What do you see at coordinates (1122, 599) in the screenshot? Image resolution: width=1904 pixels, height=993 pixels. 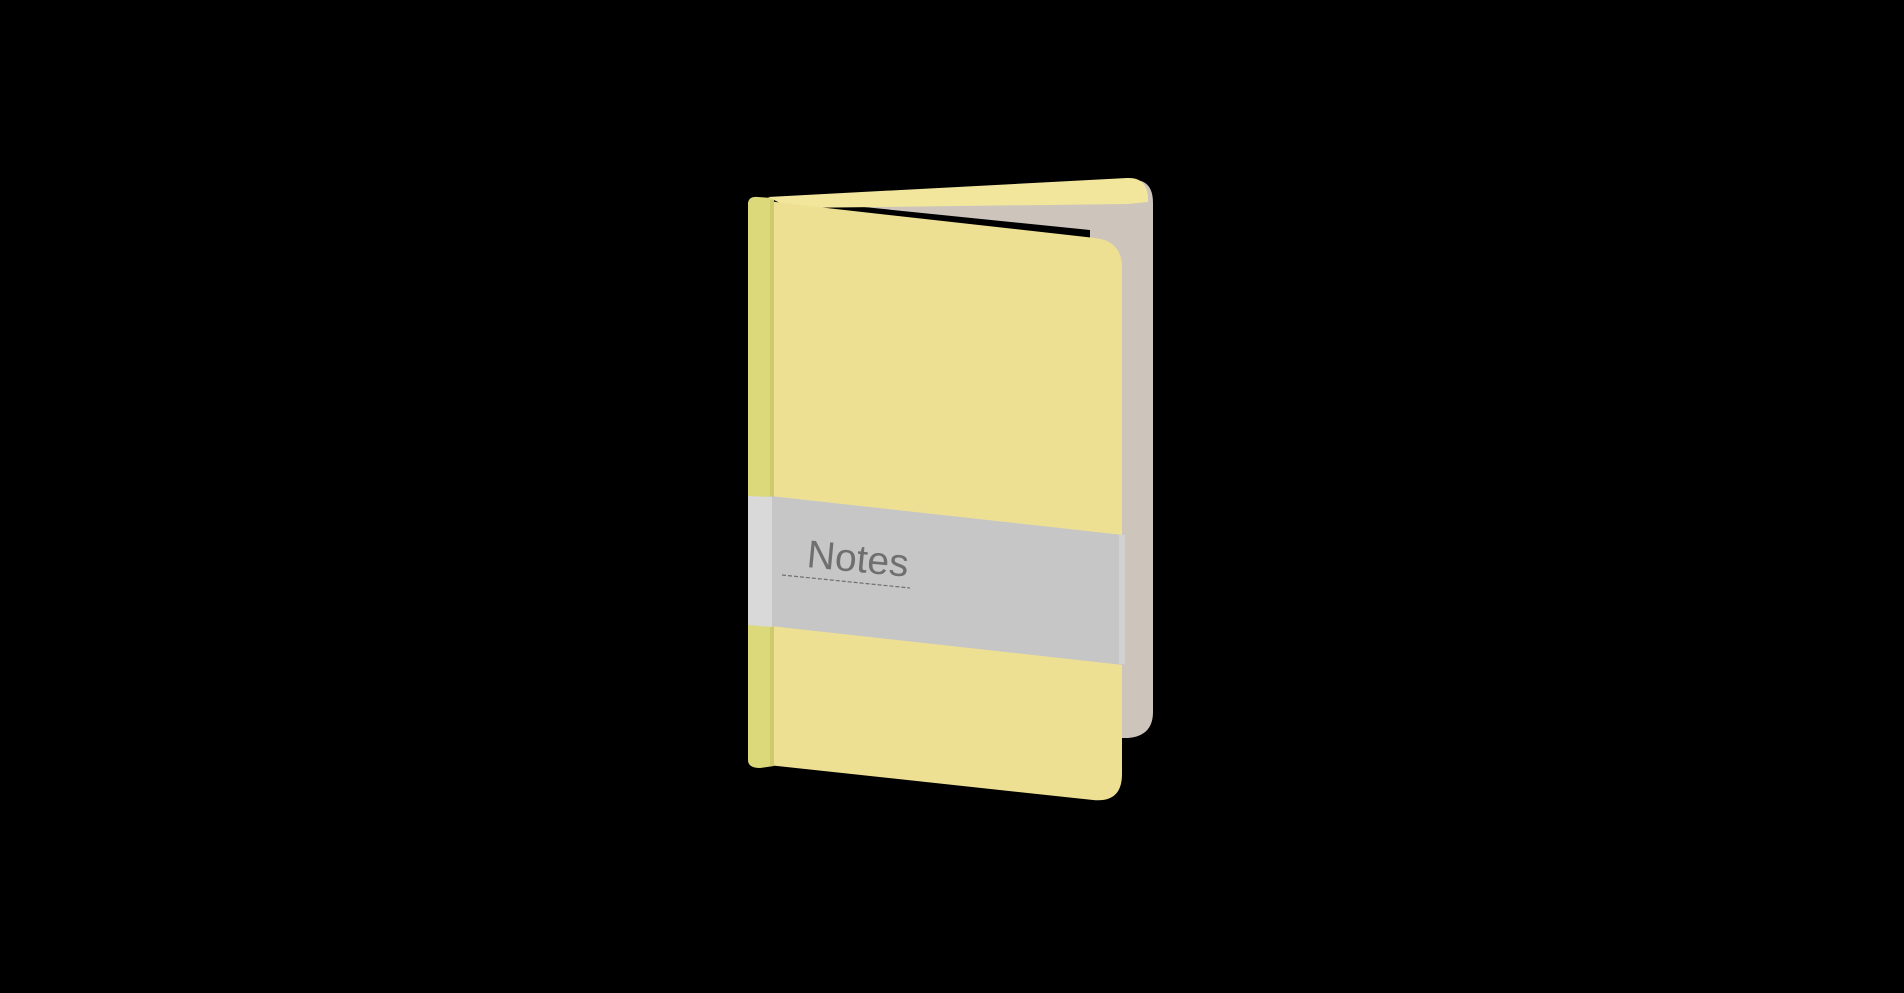 I see `notebook-band-edge` at bounding box center [1122, 599].